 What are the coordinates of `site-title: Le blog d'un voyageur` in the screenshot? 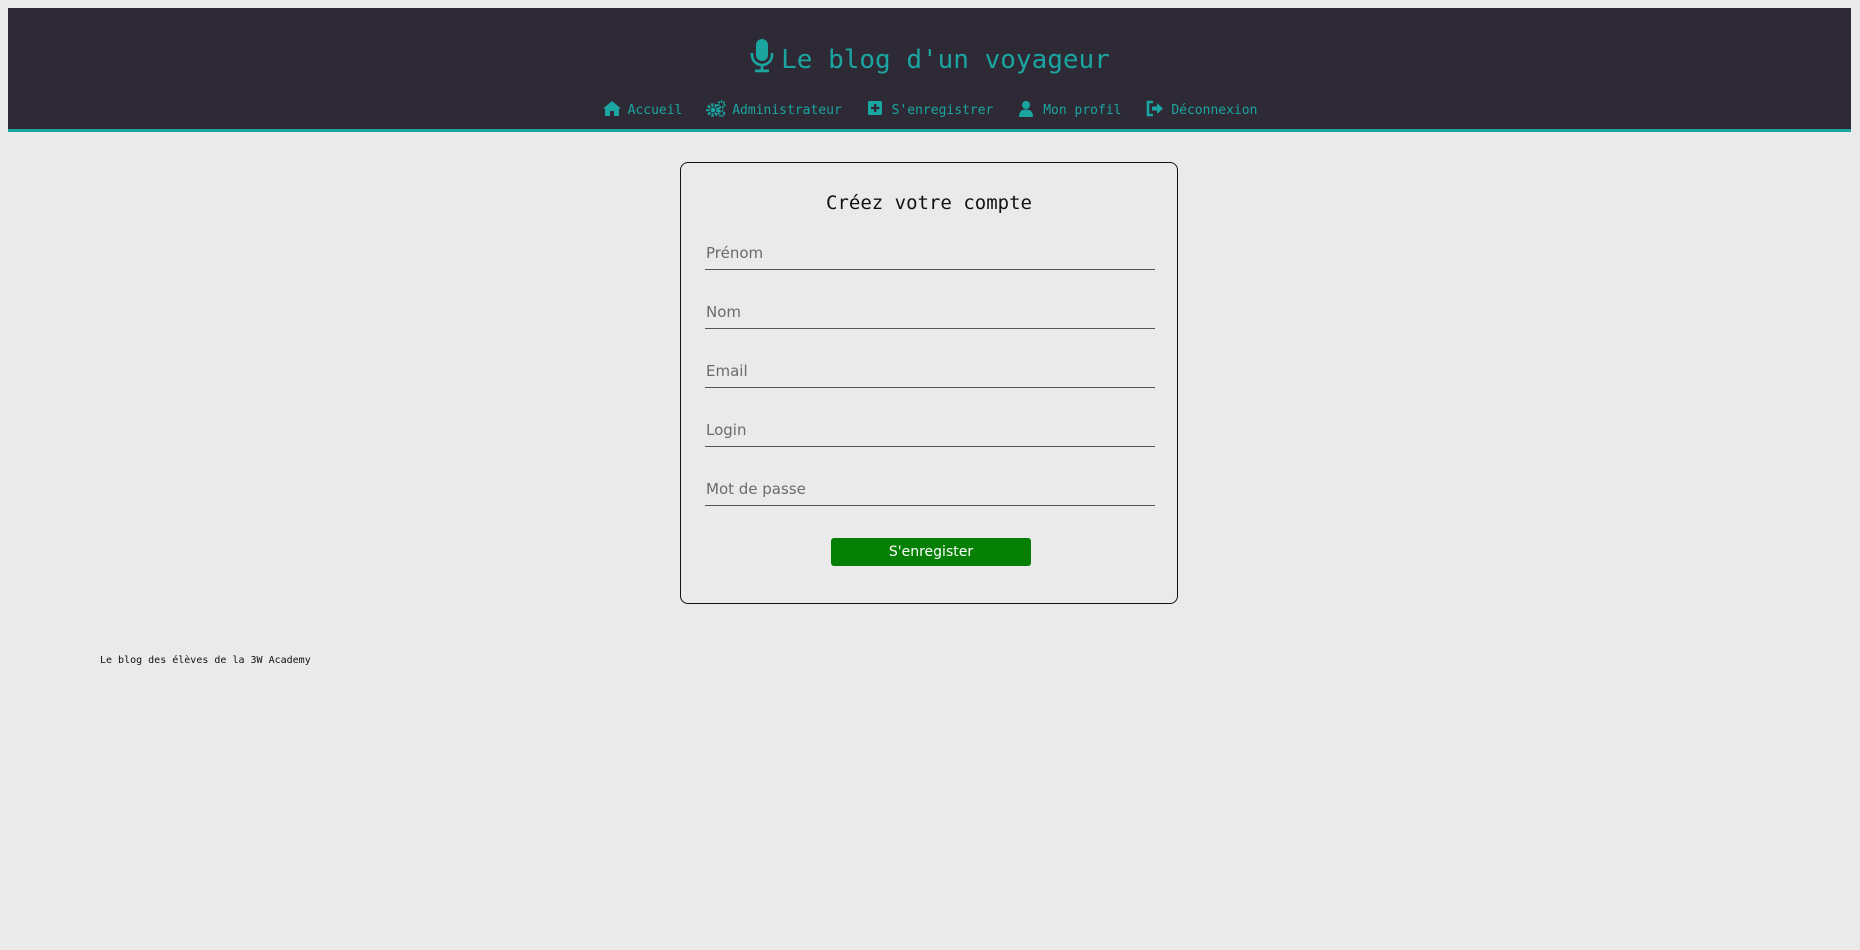 It's located at (929, 59).